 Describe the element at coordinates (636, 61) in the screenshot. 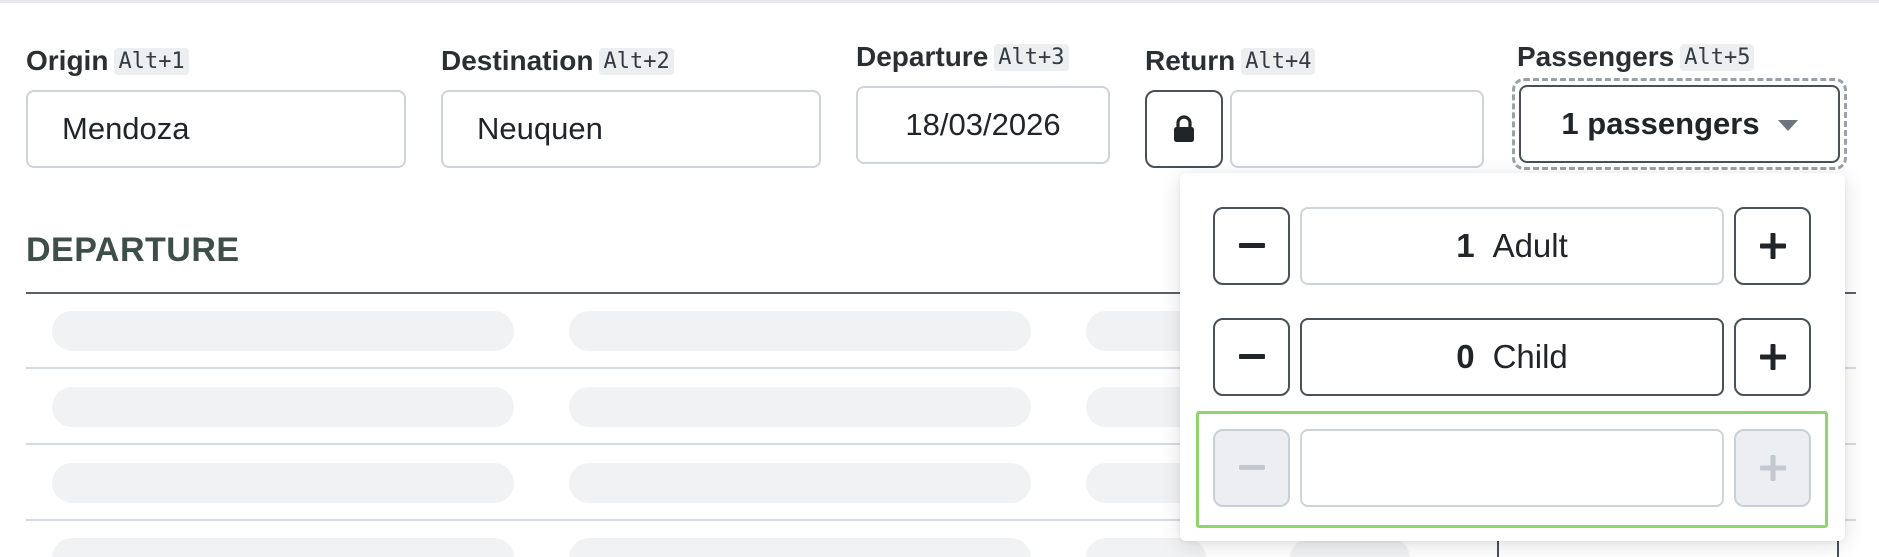

I see `destination-shortcut: Alt+2` at that location.